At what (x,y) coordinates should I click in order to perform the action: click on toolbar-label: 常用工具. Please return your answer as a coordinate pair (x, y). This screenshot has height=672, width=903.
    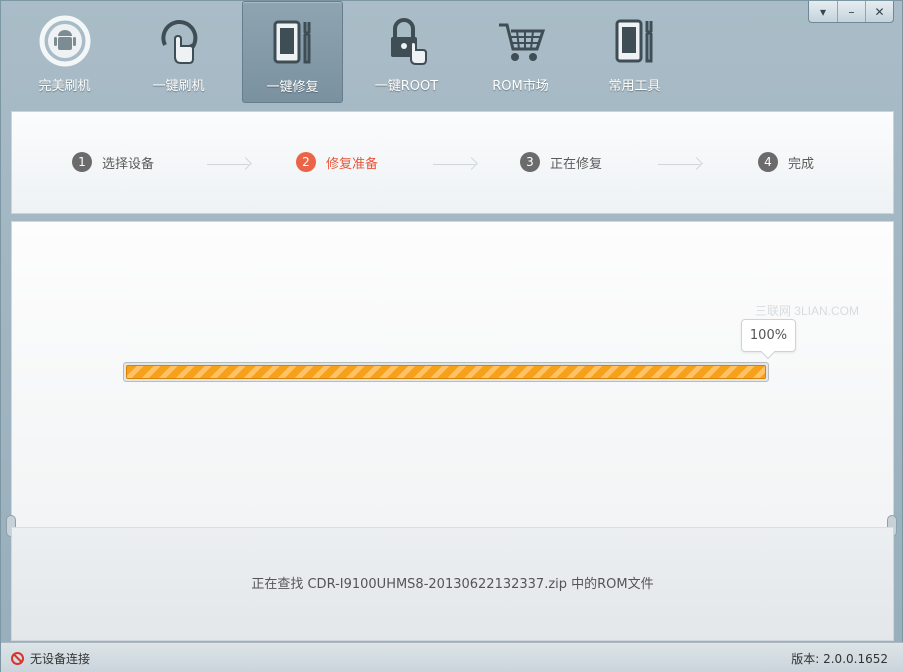
    Looking at the image, I should click on (634, 86).